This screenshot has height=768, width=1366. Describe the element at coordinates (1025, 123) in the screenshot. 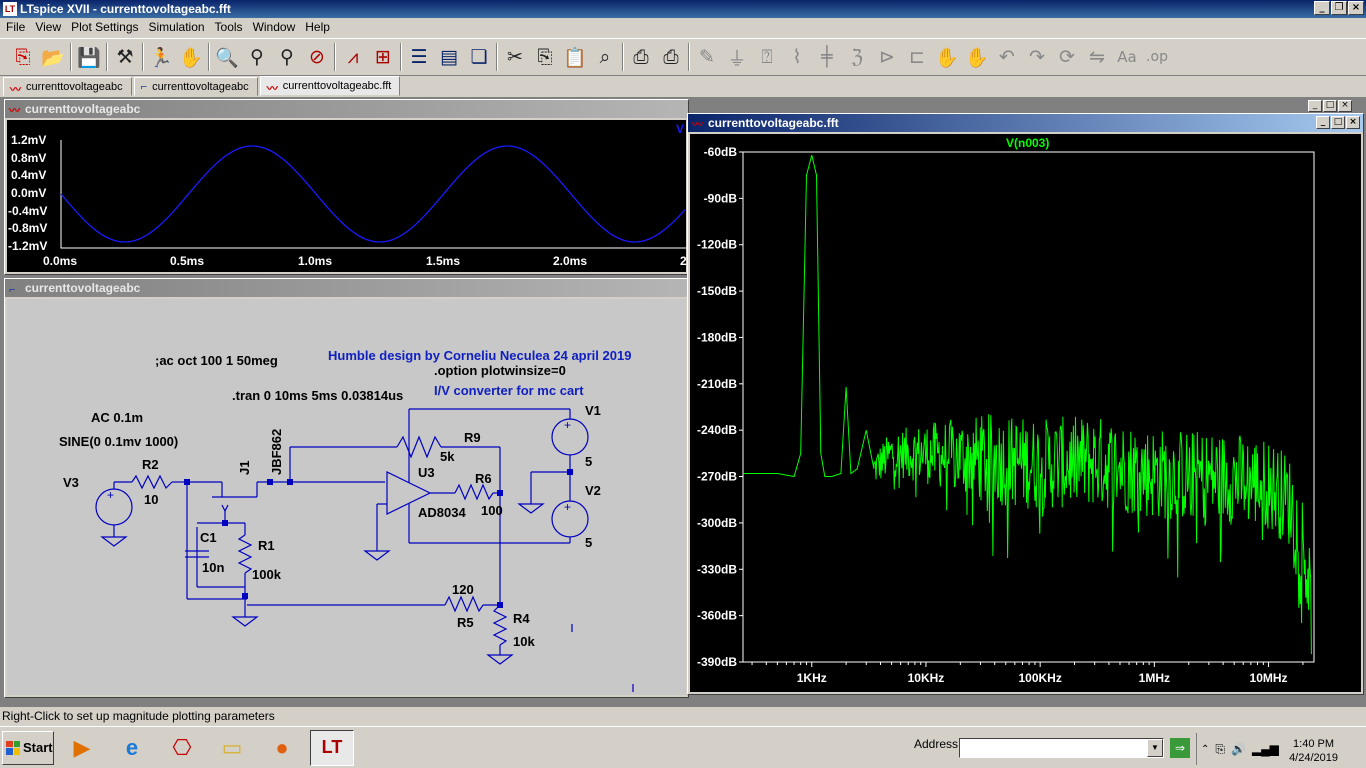

I see `fft-window-titlebar: 〰 currenttovoltageabc.fft _ □ ×` at that location.